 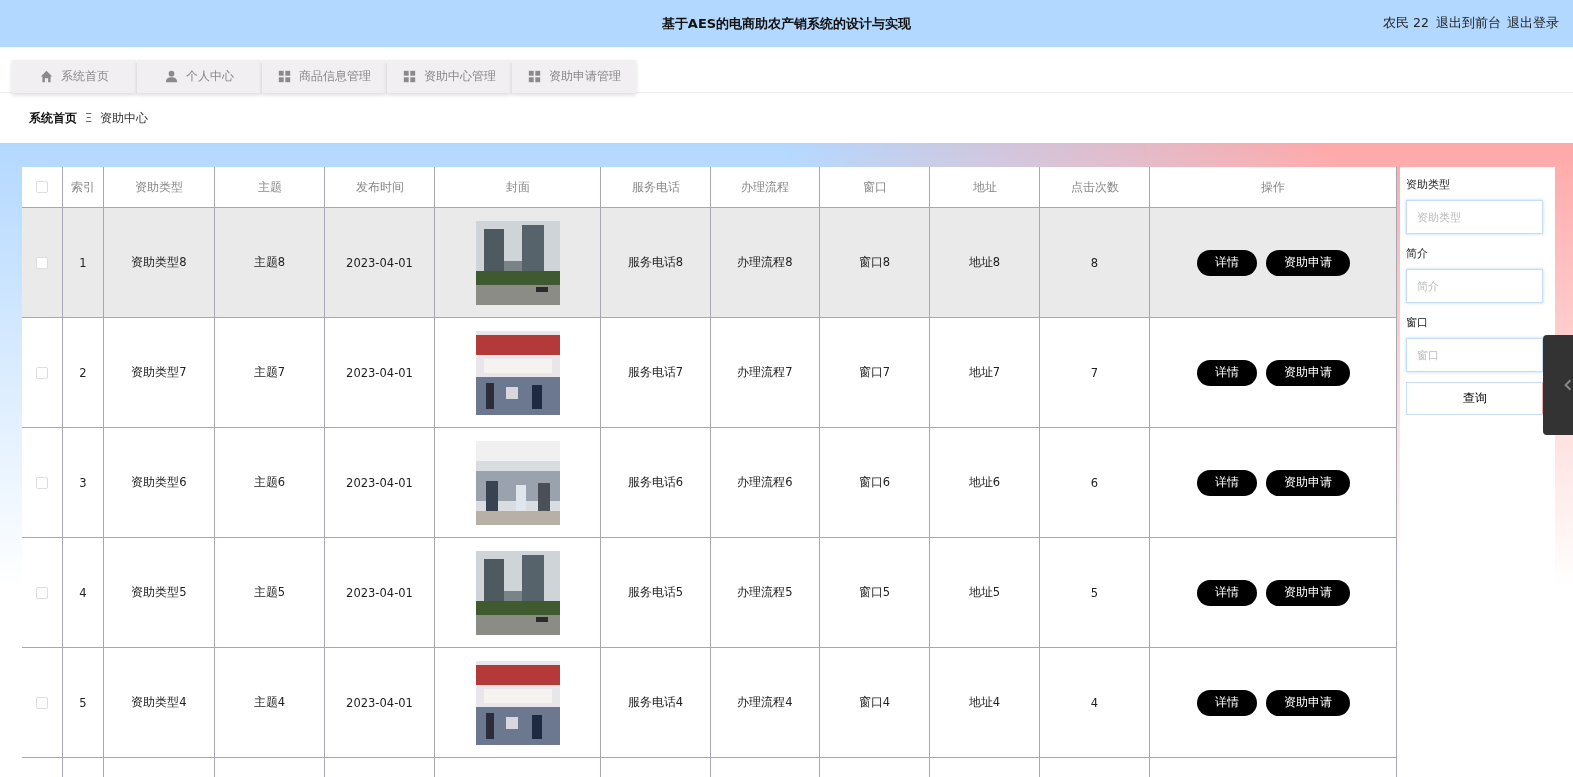 What do you see at coordinates (1417, 322) in the screenshot?
I see `field-label: 窗口` at bounding box center [1417, 322].